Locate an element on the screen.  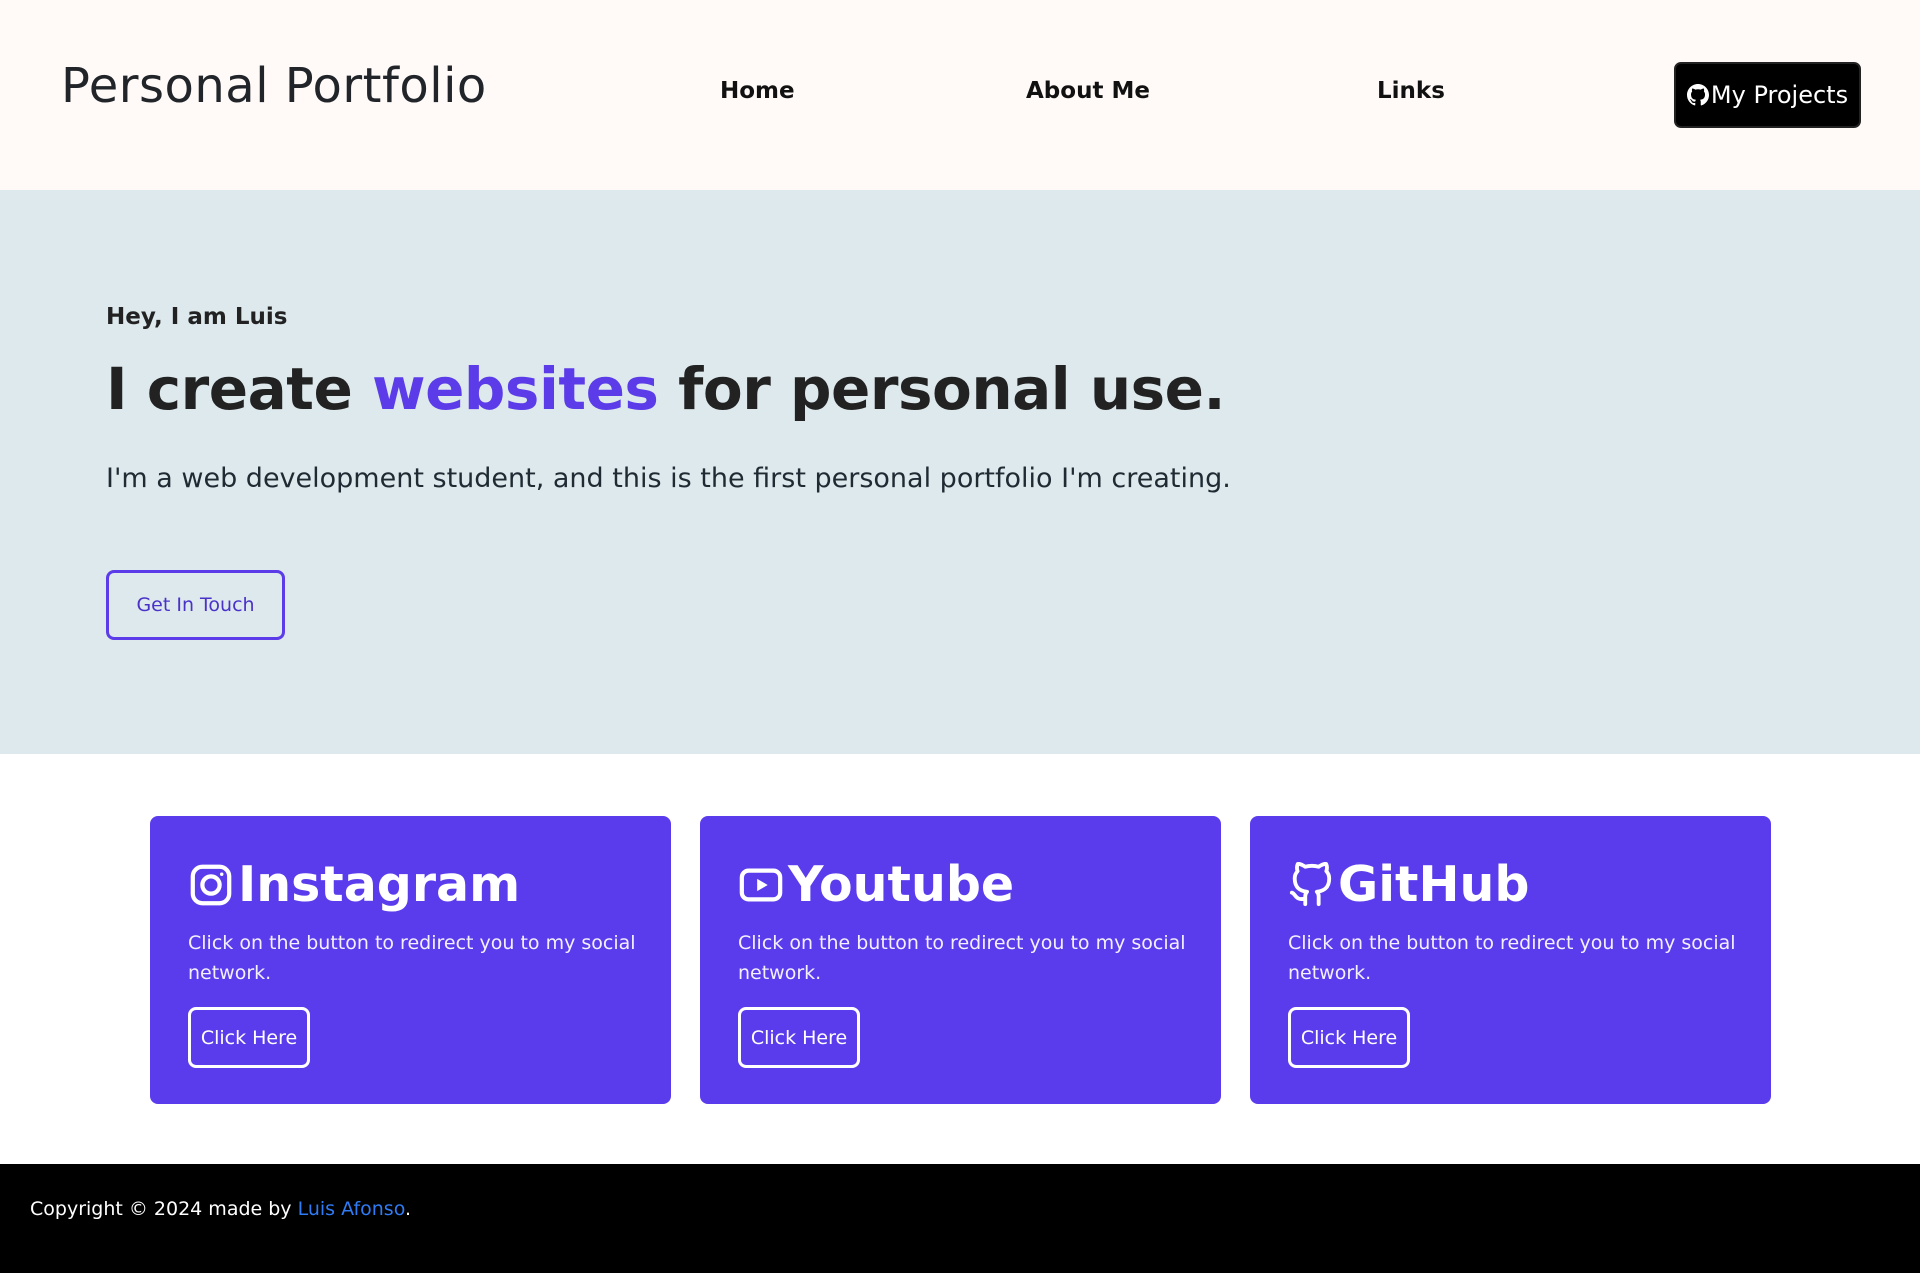
brand-title: Personal Portfolio is located at coordinates (274, 86).